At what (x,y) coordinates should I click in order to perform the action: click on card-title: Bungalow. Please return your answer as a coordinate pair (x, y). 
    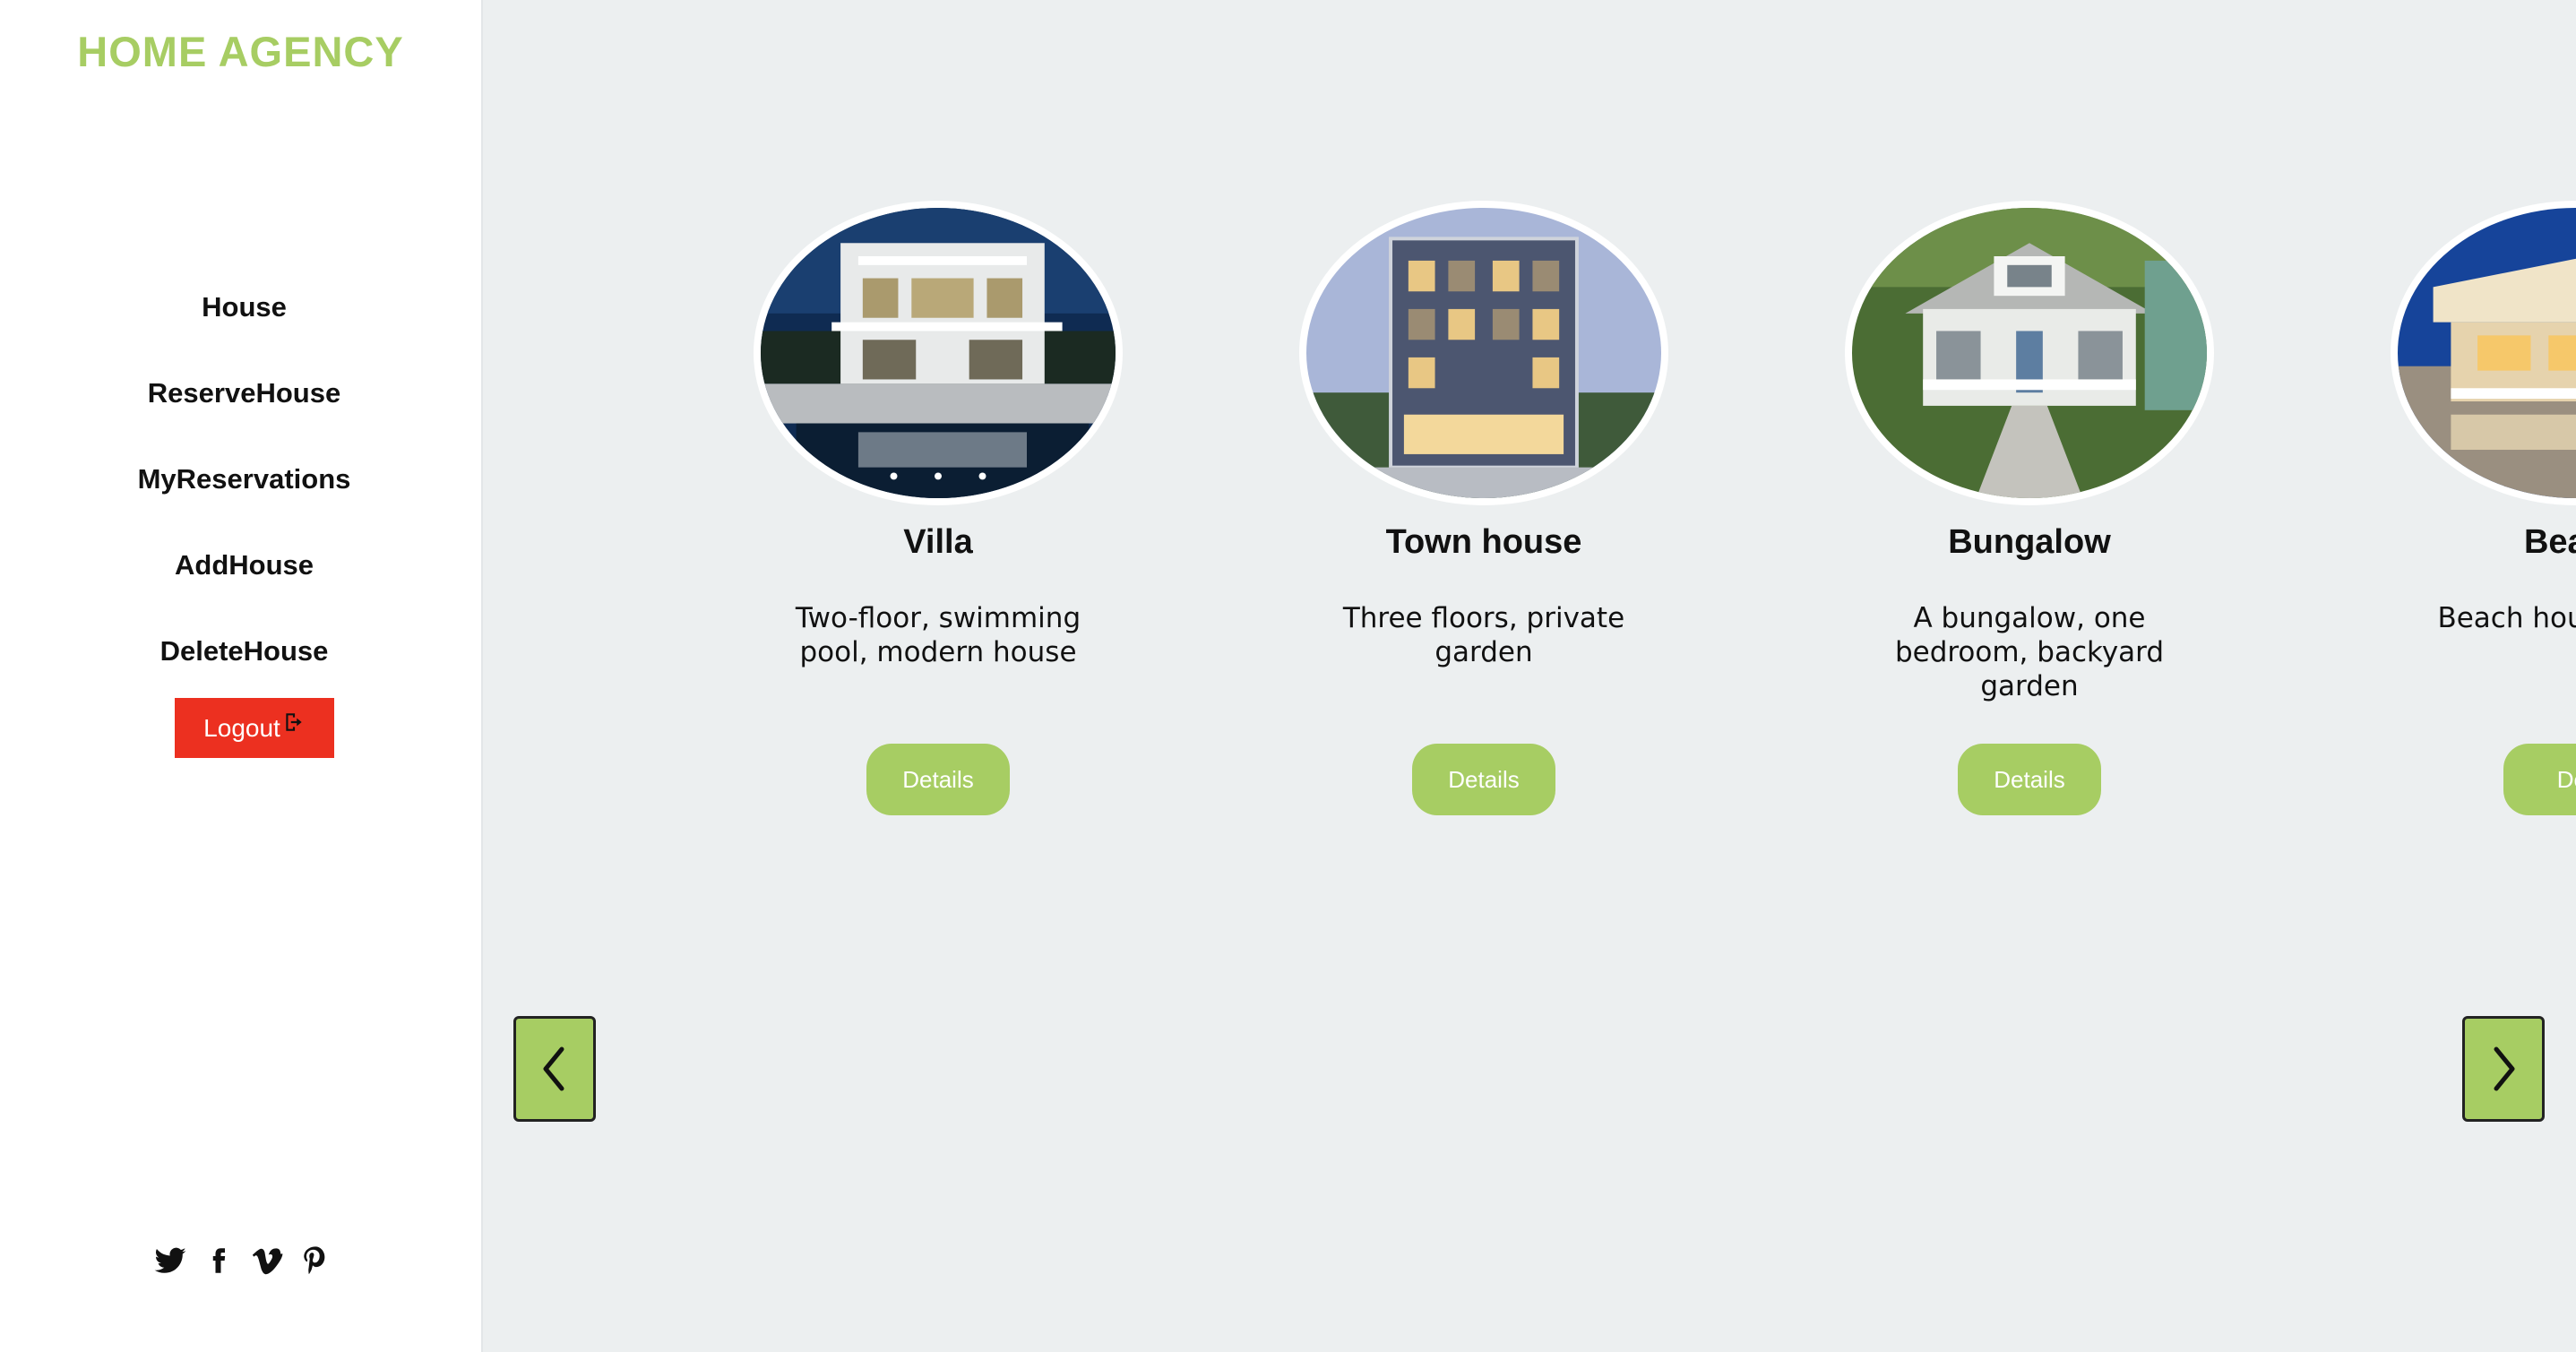
    Looking at the image, I should click on (2029, 542).